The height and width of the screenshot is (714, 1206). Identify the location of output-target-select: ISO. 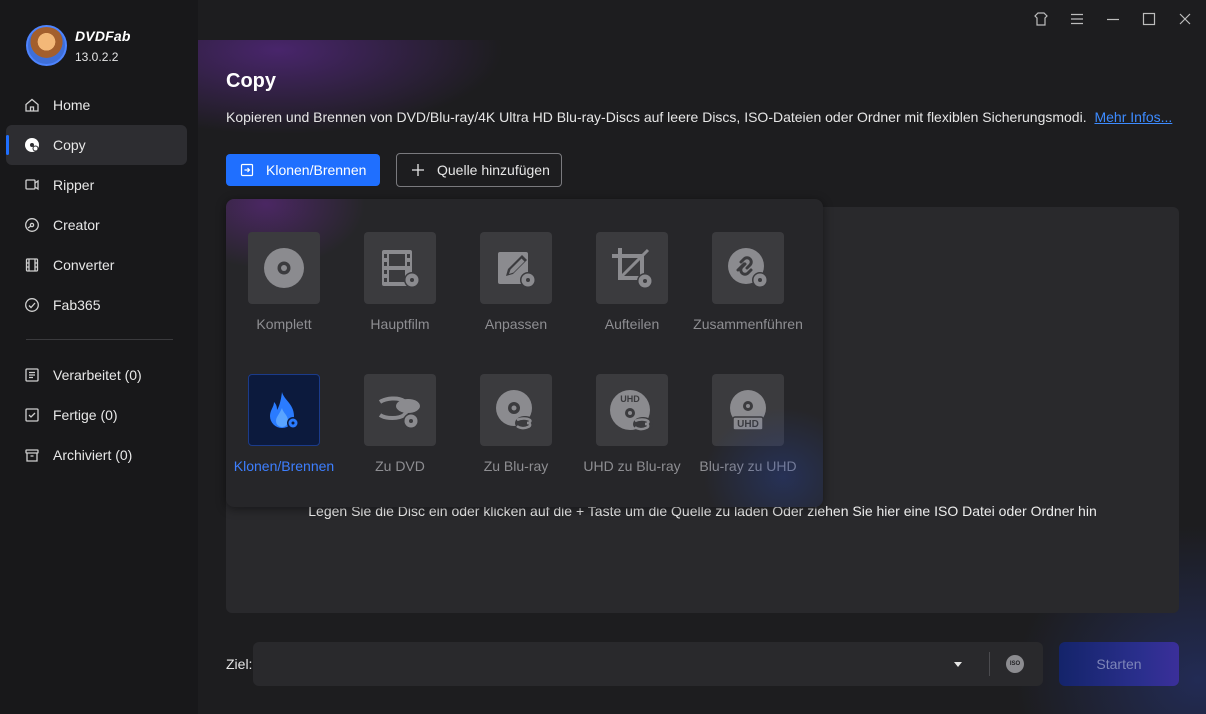
(648, 664).